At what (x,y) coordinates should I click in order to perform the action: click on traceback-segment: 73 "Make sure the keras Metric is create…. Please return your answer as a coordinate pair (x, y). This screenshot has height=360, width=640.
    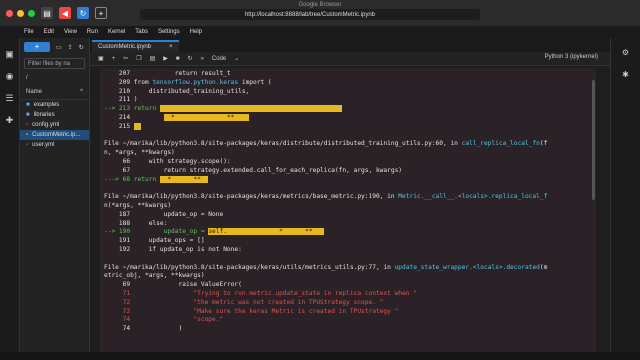
    Looking at the image, I should click on (251, 311).